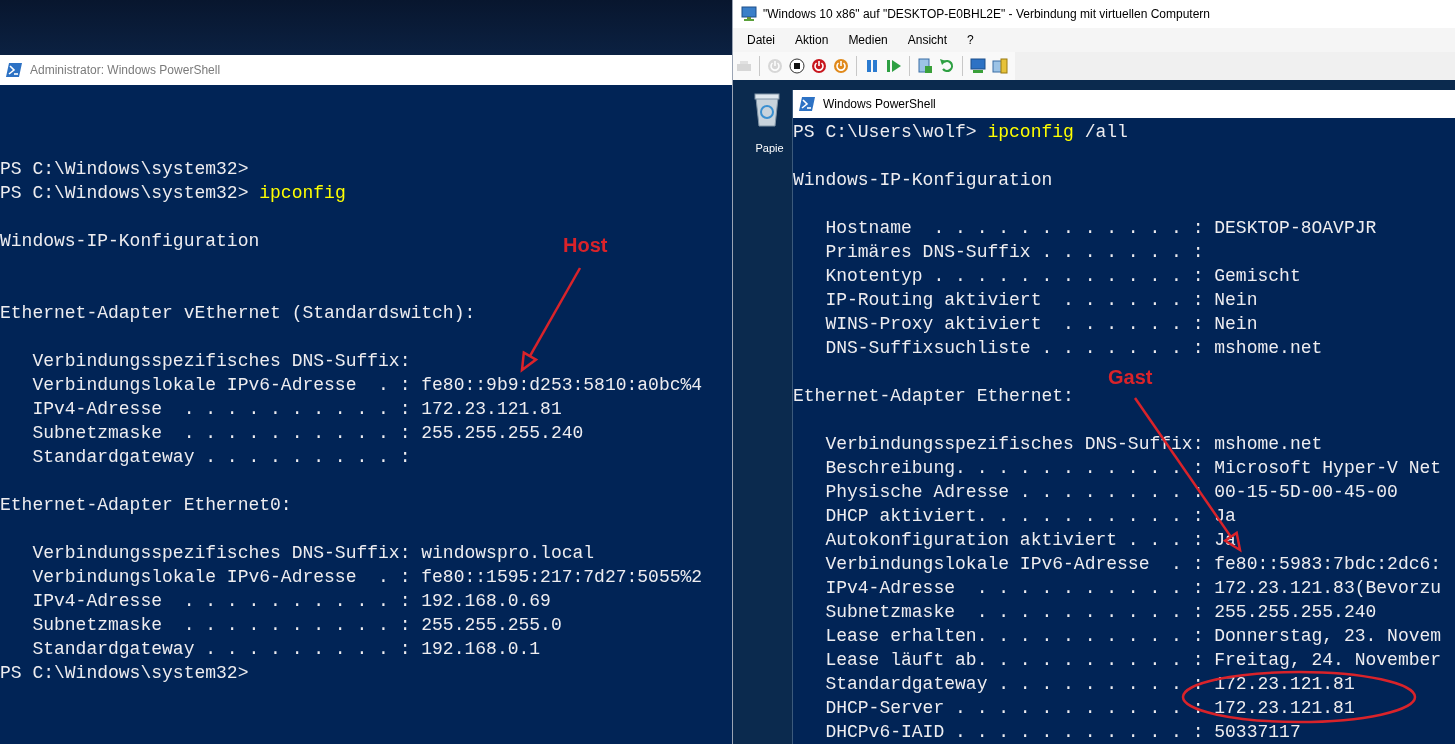 This screenshot has height=744, width=1455. Describe the element at coordinates (1089, 708) in the screenshot. I see `console-line: DHCP-Server . . . . . . . . . . . : 172.23.121.81` at that location.